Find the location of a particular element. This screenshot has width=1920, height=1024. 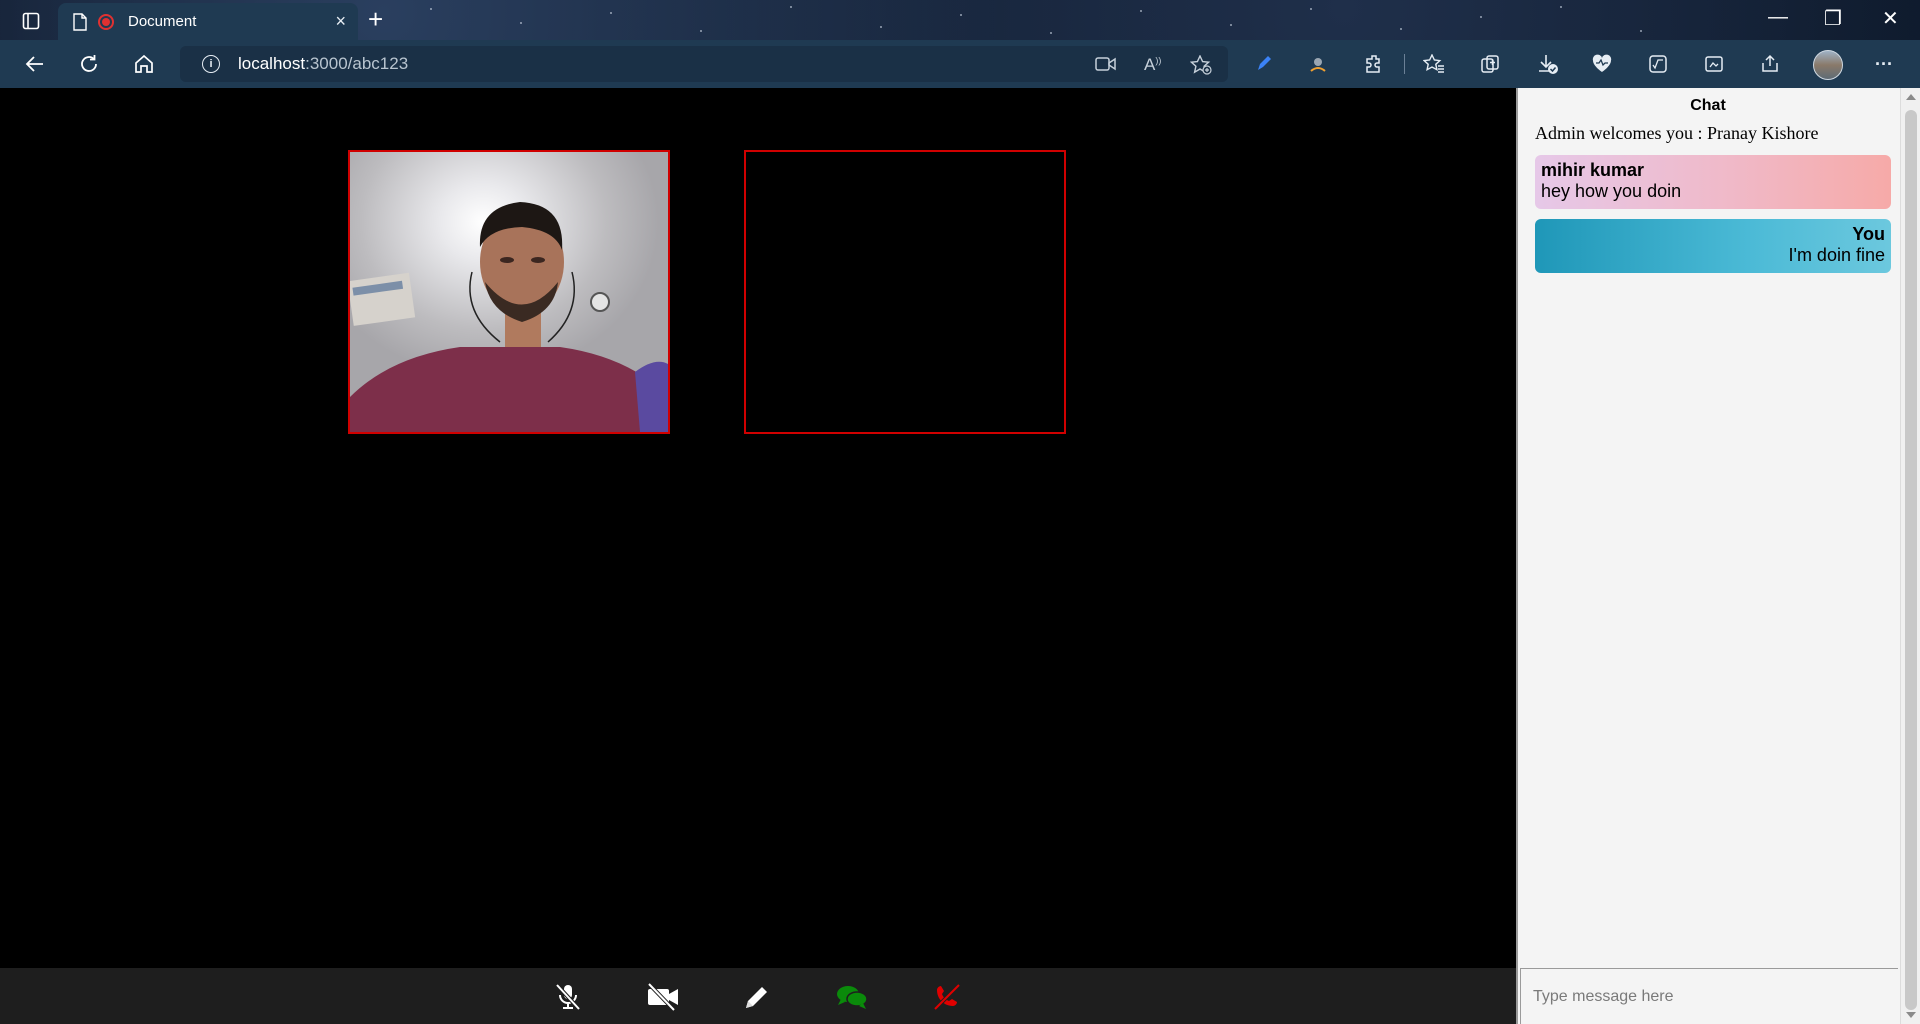

chat-message-outgoing: You I'm doin fine is located at coordinates (1713, 246).